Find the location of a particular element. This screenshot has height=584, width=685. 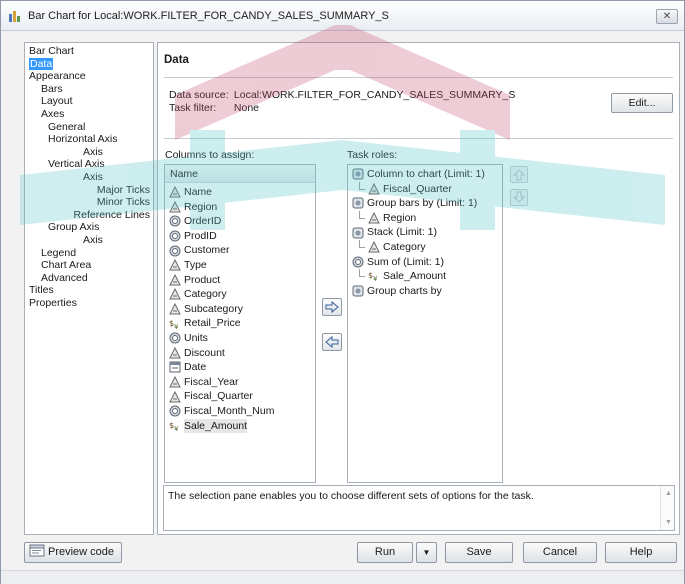

column-name: OrderID is located at coordinates (203, 221).